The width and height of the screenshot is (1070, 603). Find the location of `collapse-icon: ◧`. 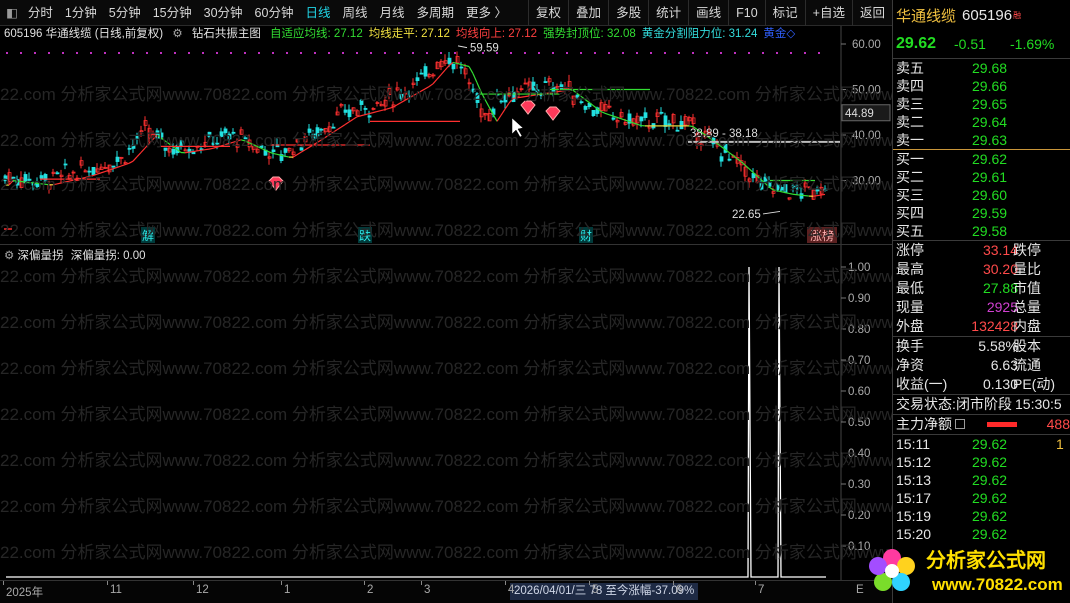

collapse-icon: ◧ is located at coordinates (11, 13).